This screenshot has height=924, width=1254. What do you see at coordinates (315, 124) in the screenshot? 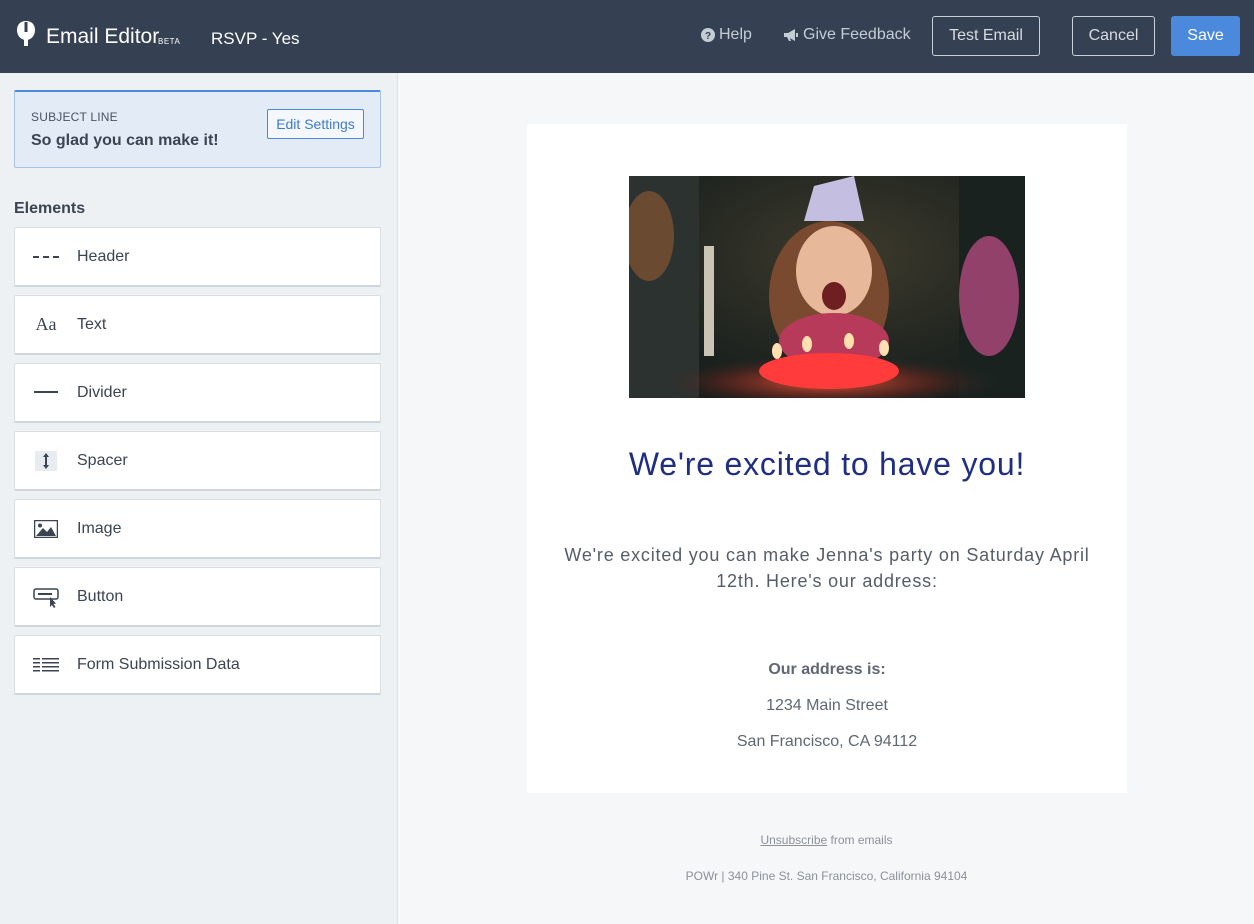
I see `edit-settings-button: Edit Settings` at bounding box center [315, 124].